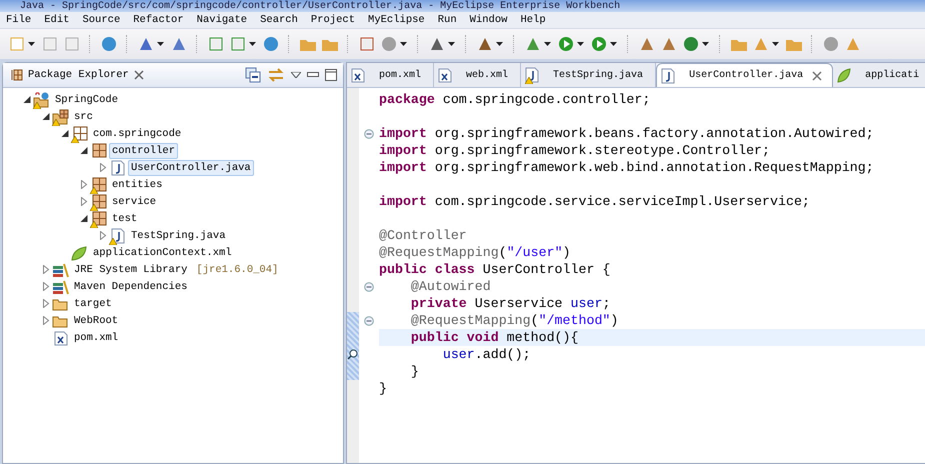 Image resolution: width=925 pixels, height=464 pixels. Describe the element at coordinates (96, 338) in the screenshot. I see `tree-item: pom.xml` at that location.